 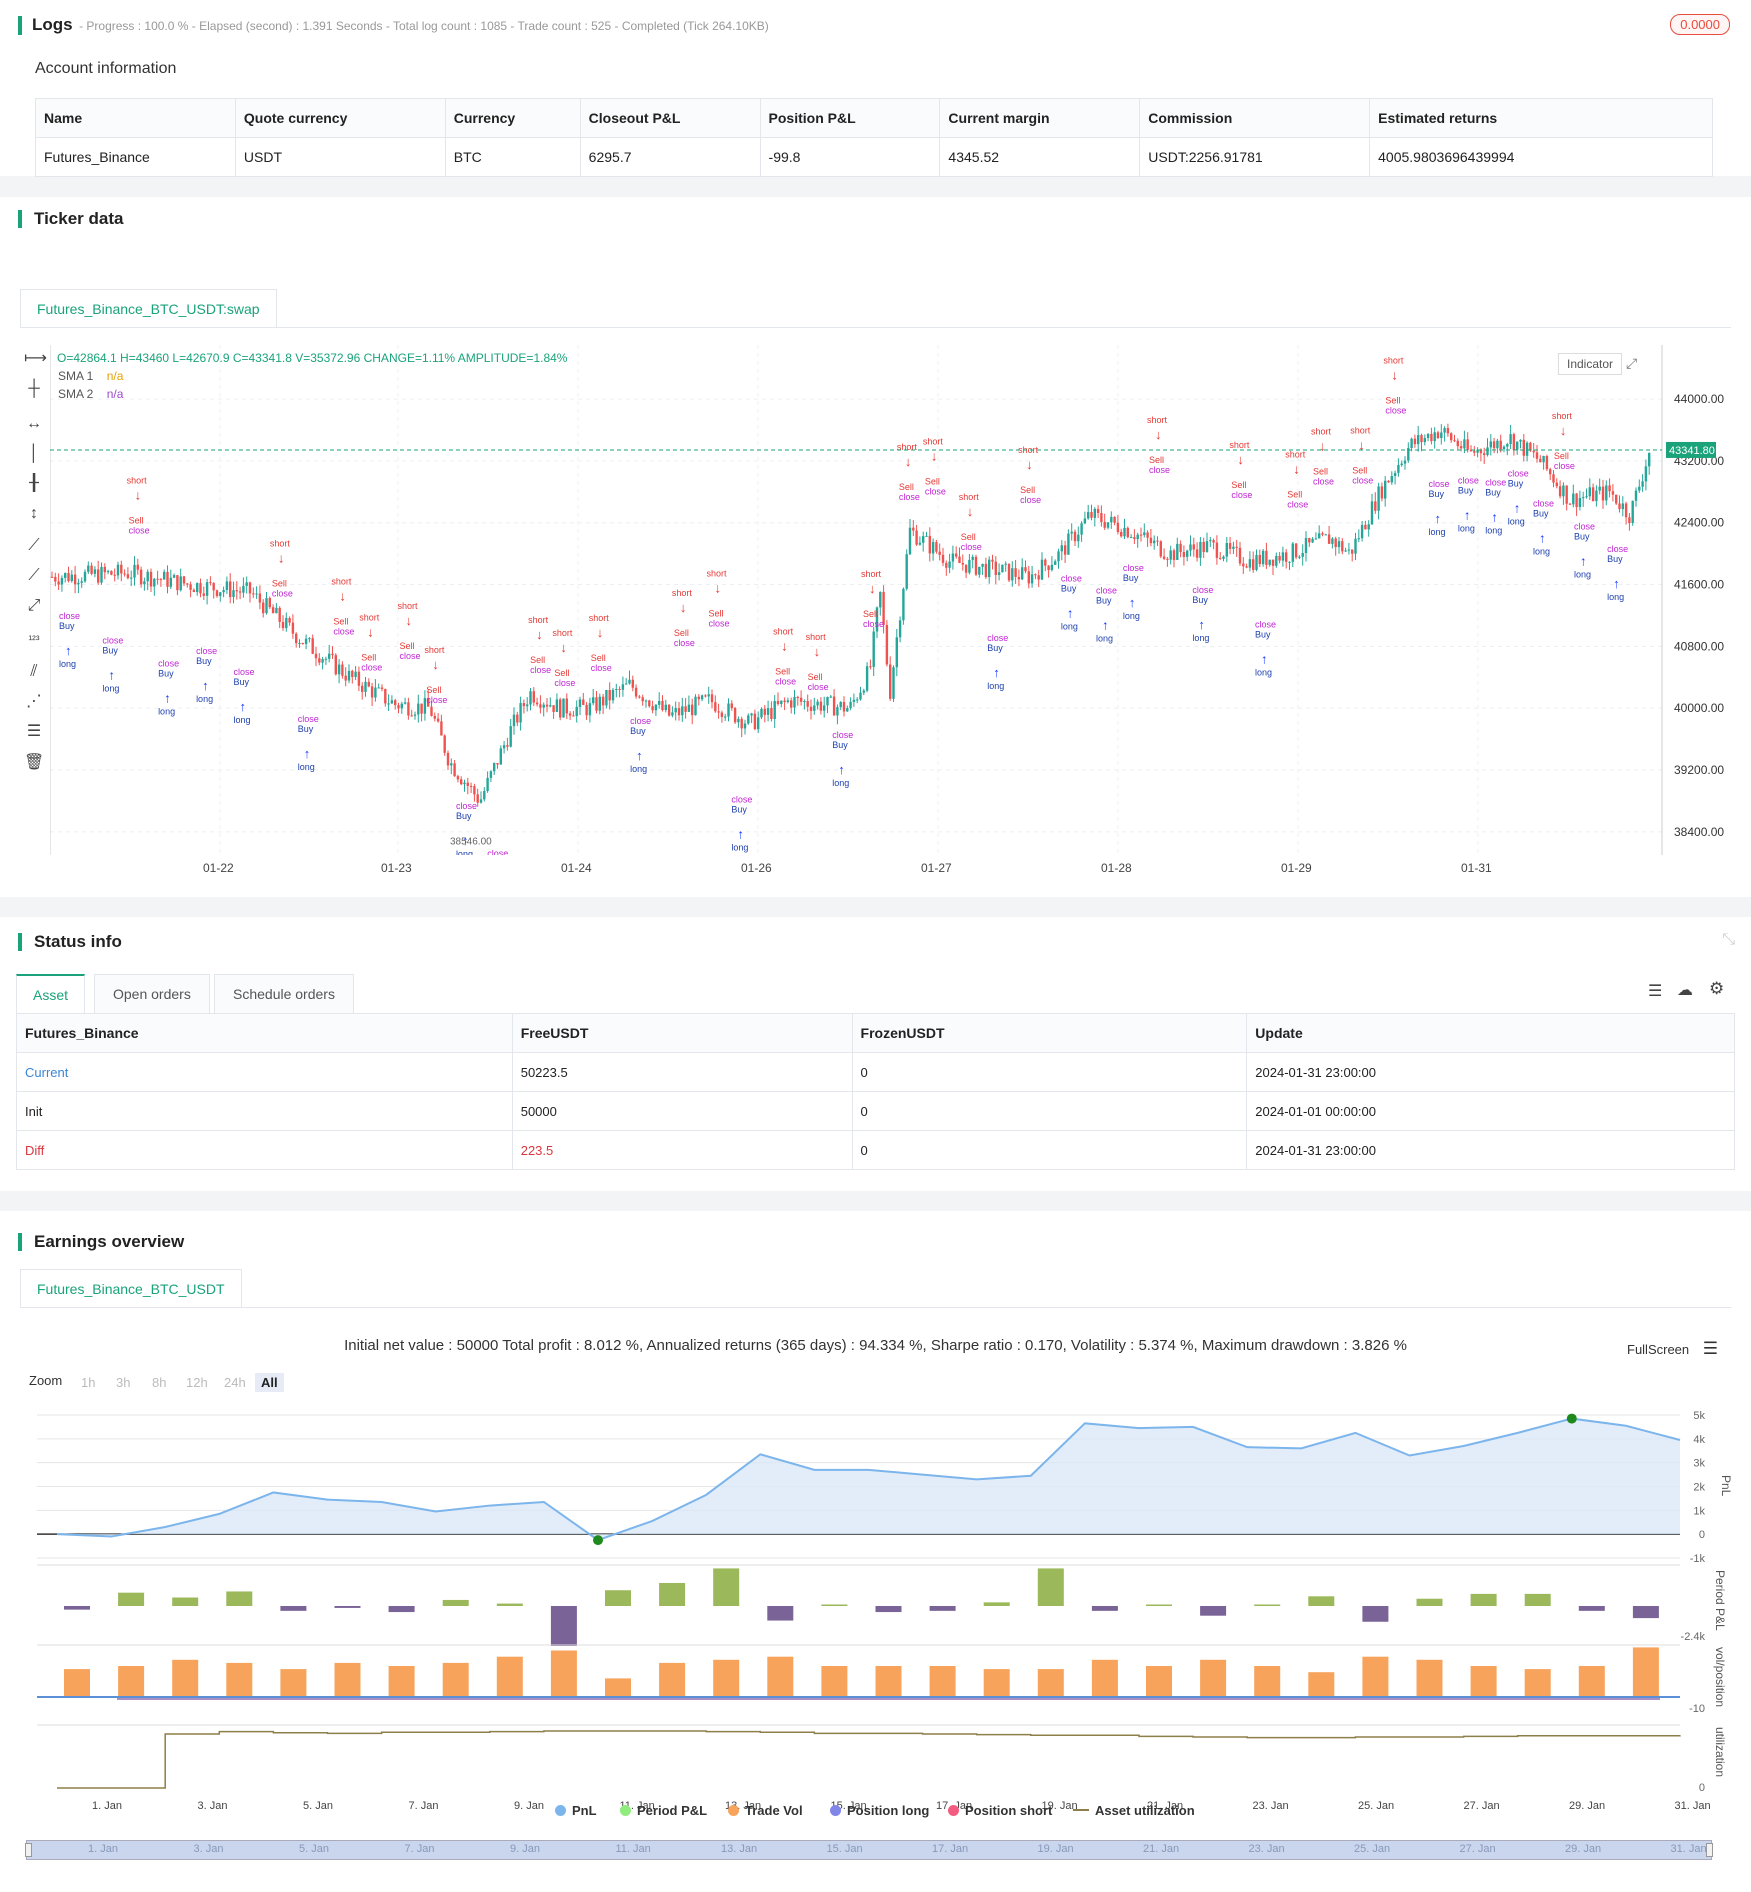 I want to click on fib-levels-icon: ☰, so click(x=34, y=732).